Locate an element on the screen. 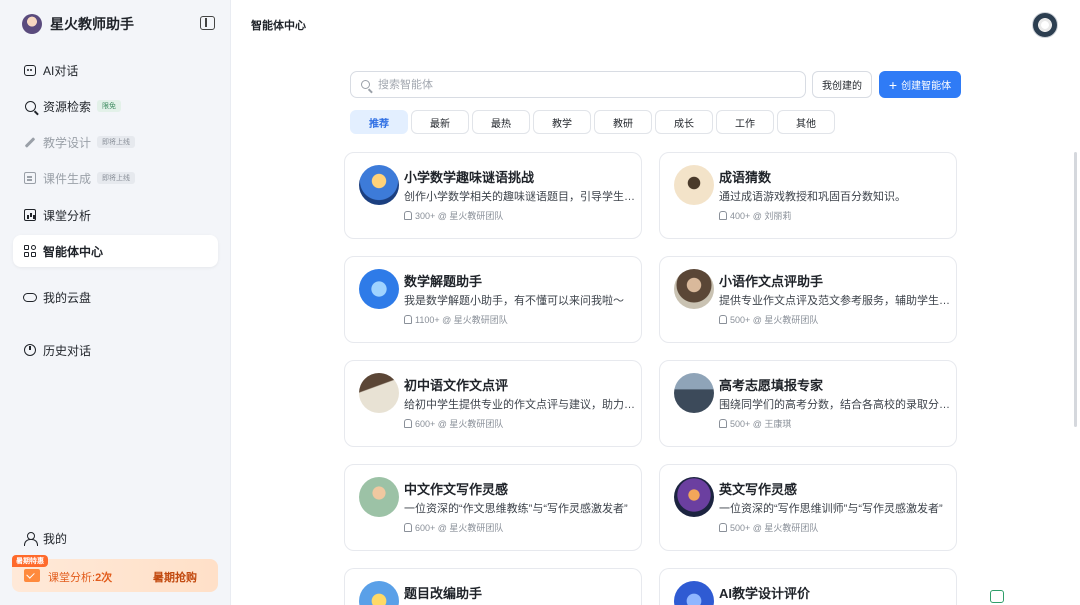 This screenshot has width=1080, height=605. sidebar-item-teaching-design: 教学设计 即将上线 is located at coordinates (115, 142).